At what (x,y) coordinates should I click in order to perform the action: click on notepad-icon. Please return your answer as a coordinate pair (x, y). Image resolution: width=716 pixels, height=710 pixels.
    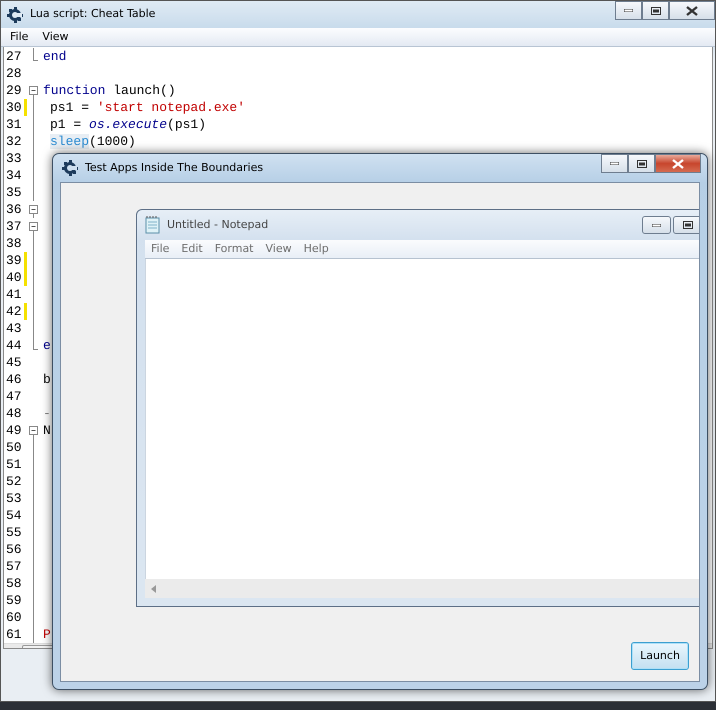
    Looking at the image, I should click on (153, 225).